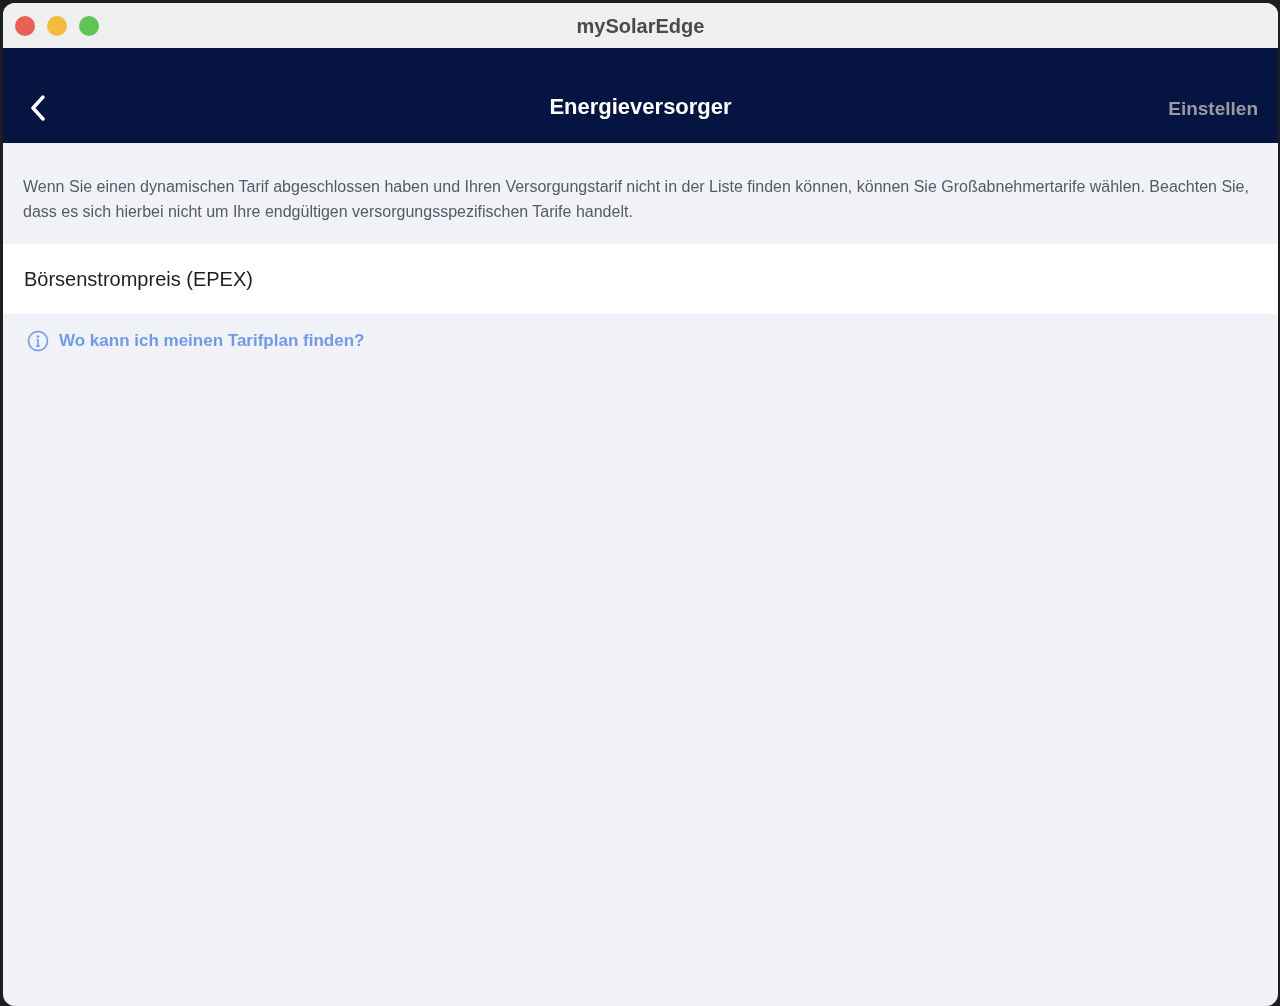 Image resolution: width=1280 pixels, height=1006 pixels. Describe the element at coordinates (25, 25) in the screenshot. I see `close-button` at that location.